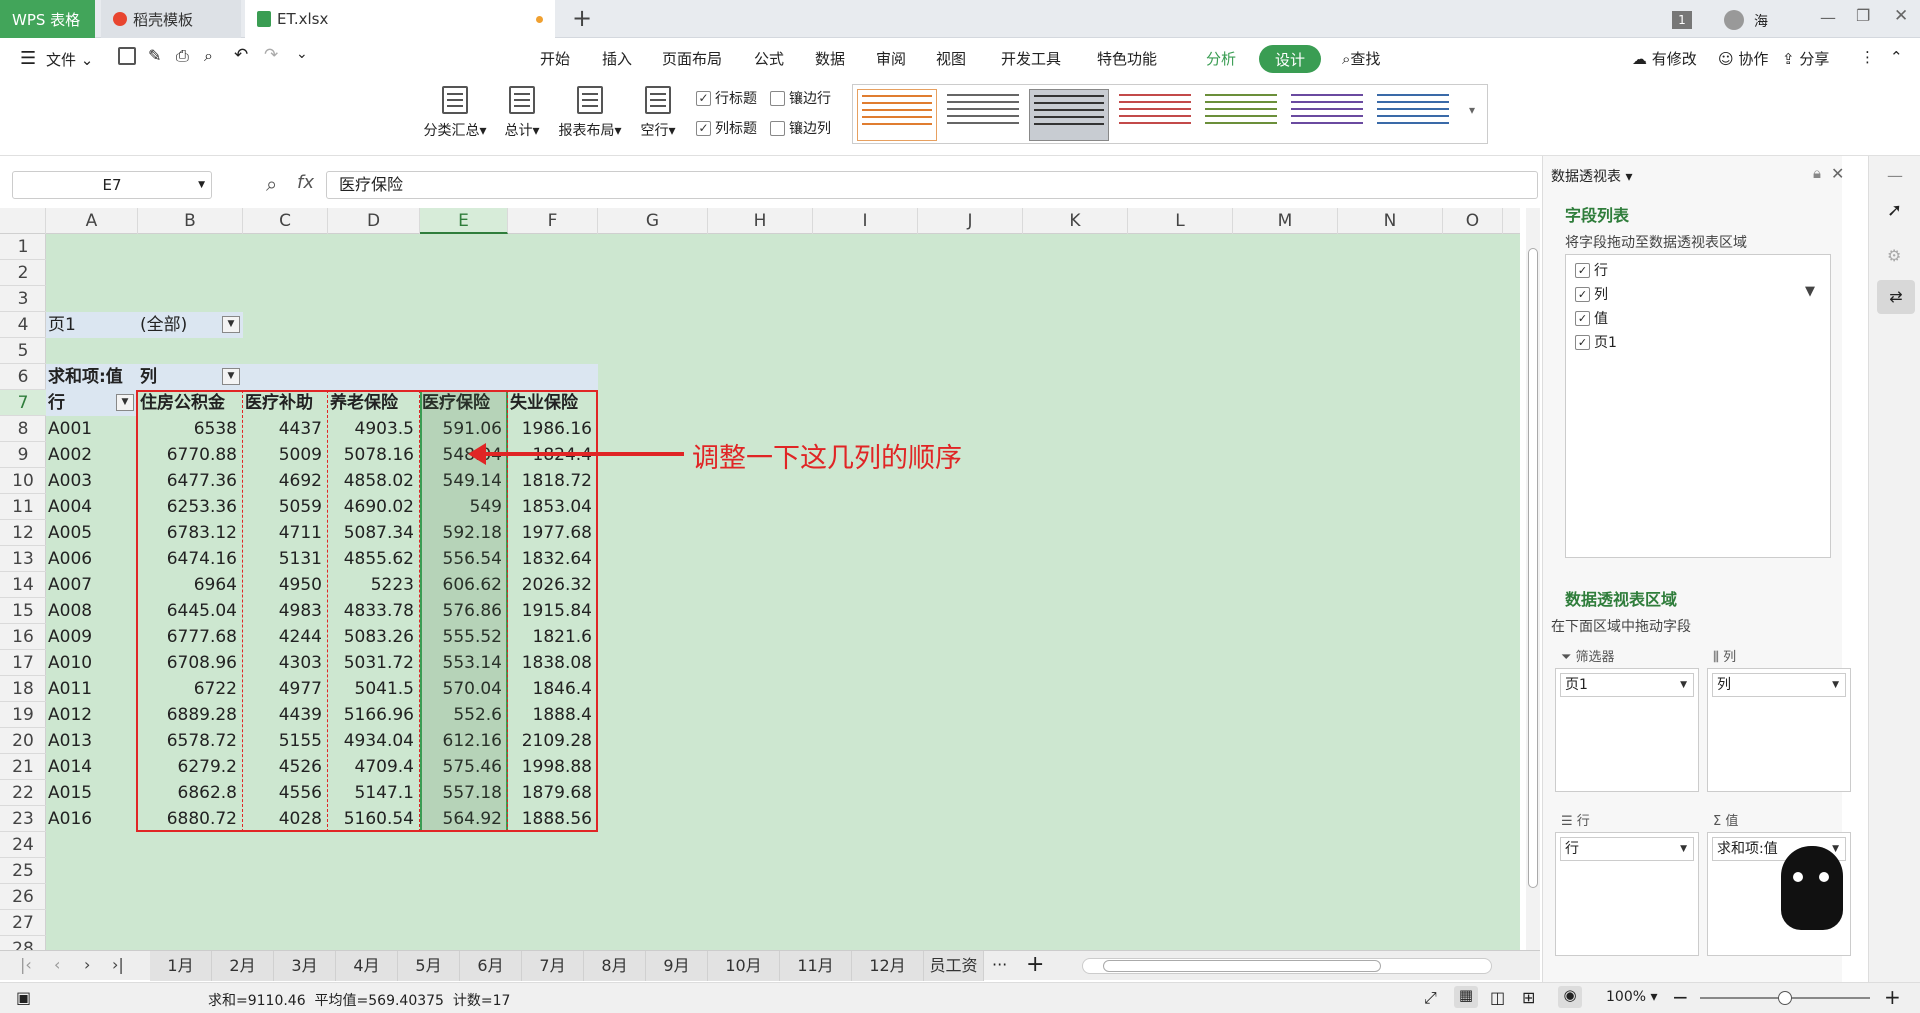 The height and width of the screenshot is (1013, 1920). What do you see at coordinates (231, 324) in the screenshot?
I see `page-filter-dropdown-icon: ▼` at bounding box center [231, 324].